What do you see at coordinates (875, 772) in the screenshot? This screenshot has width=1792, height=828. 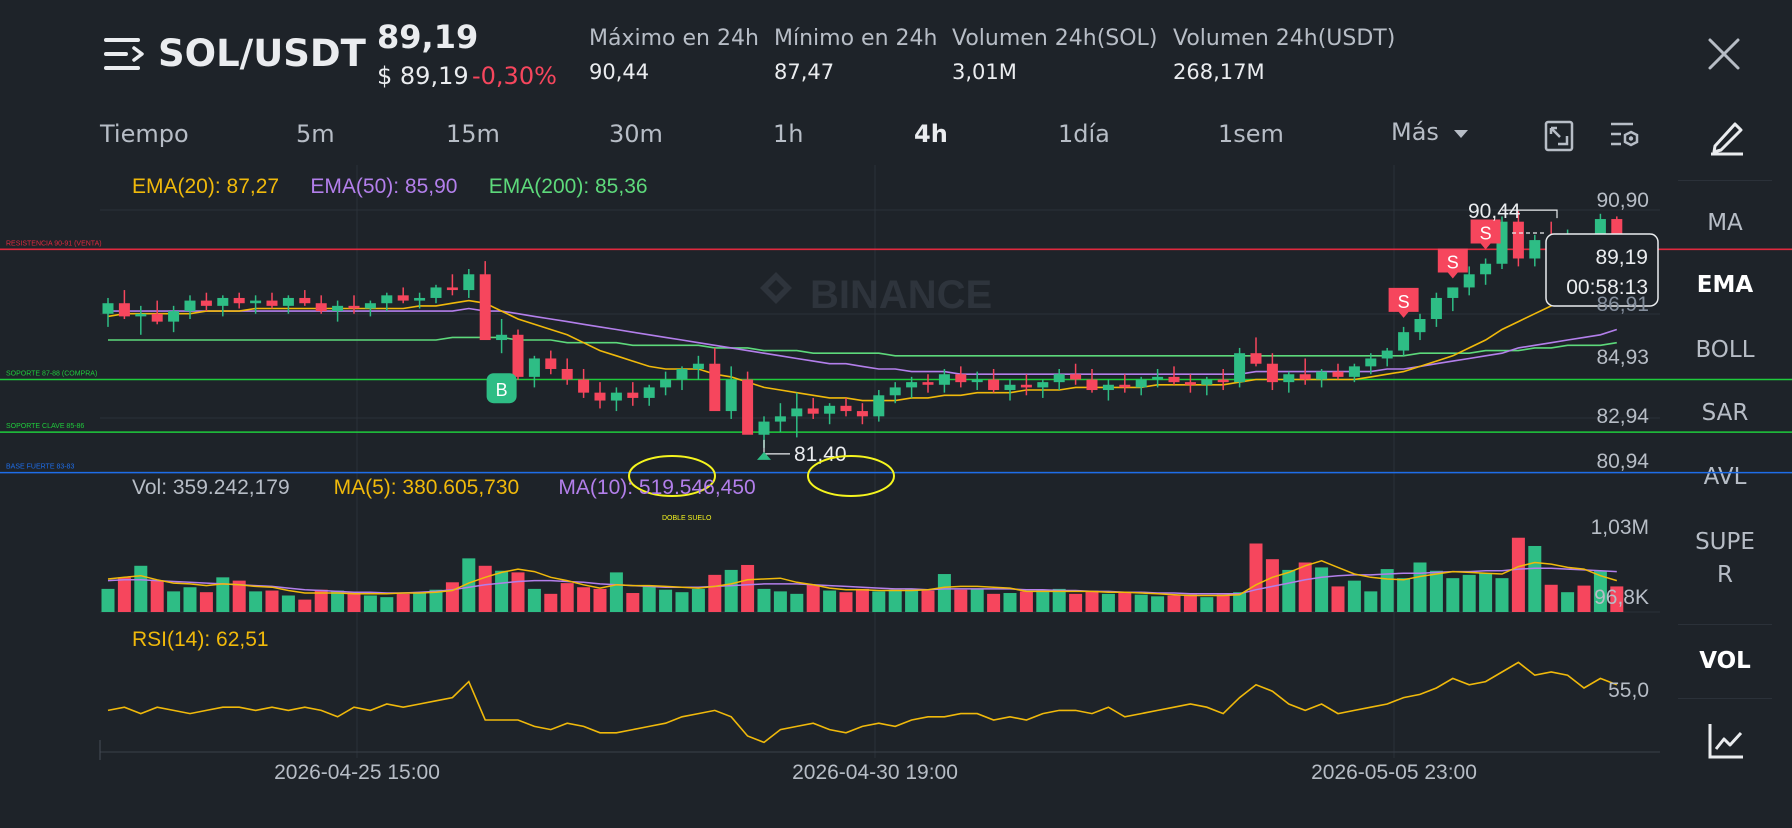 I see `time-axis-label: 2026-04-30 19:00` at bounding box center [875, 772].